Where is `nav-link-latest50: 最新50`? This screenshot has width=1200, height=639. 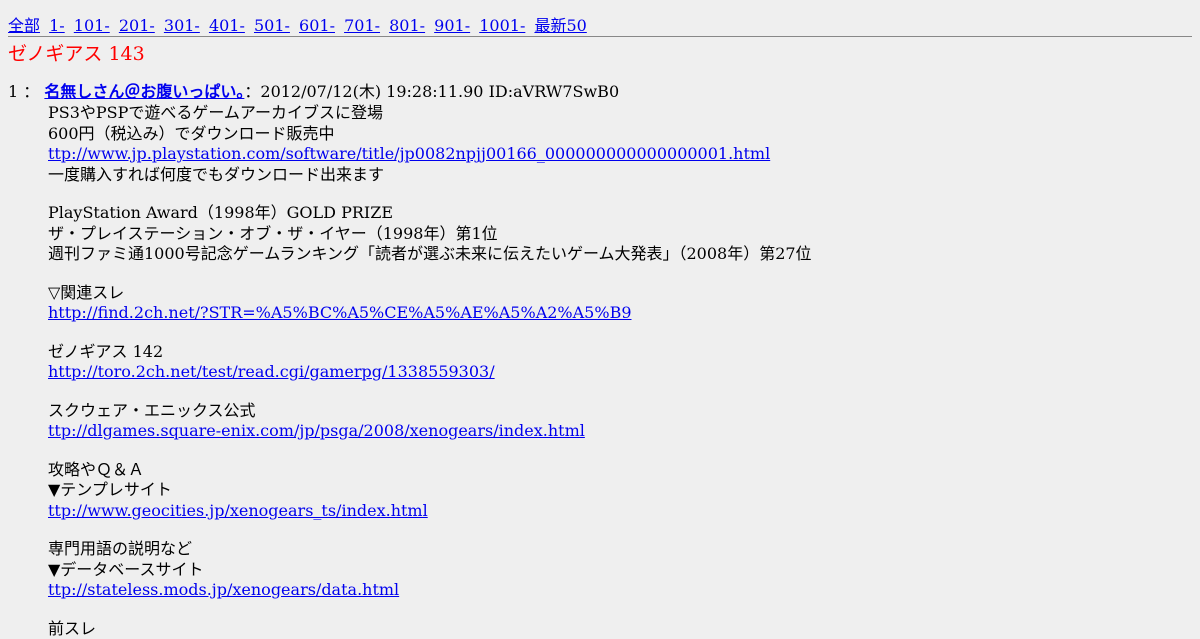
nav-link-latest50: 最新50 is located at coordinates (560, 25).